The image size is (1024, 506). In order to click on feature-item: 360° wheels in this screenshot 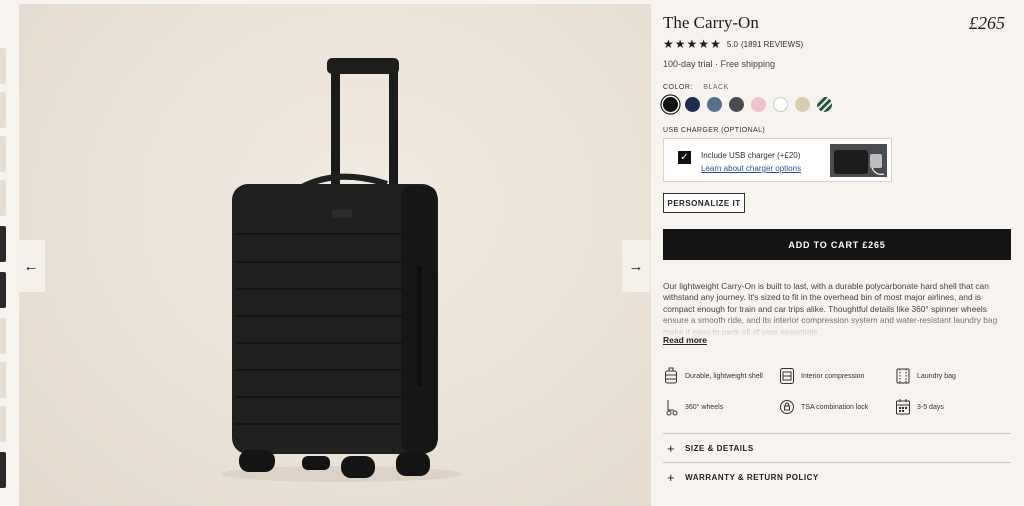, I will do `click(693, 407)`.